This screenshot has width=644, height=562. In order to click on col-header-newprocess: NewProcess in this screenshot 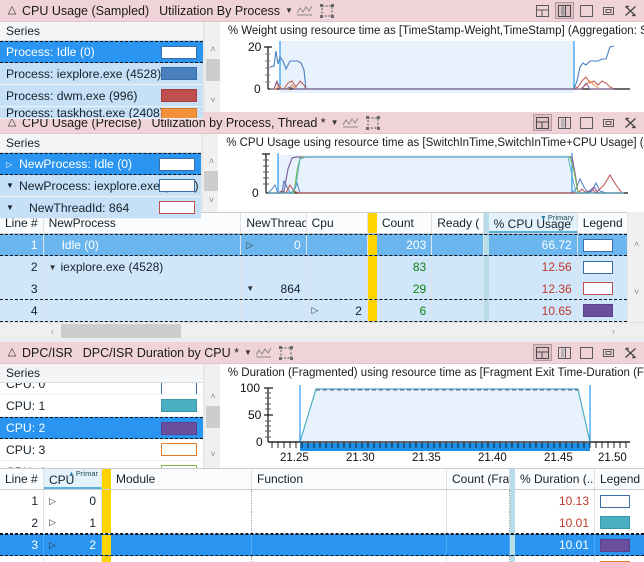, I will do `click(143, 223)`.